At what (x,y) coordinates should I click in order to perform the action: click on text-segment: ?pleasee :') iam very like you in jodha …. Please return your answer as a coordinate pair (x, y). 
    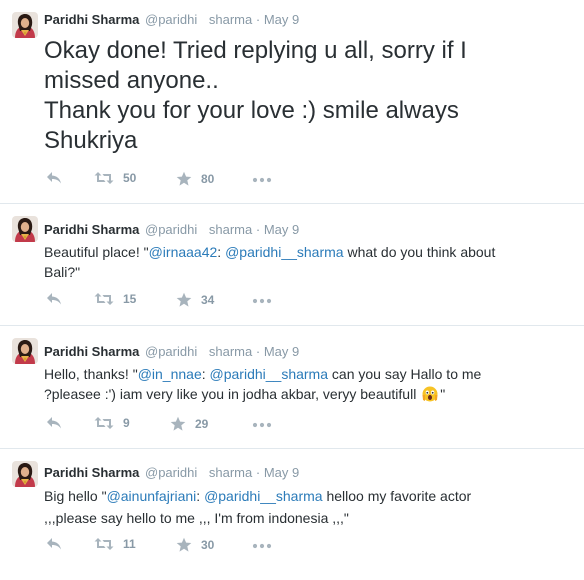
    Looking at the image, I should click on (230, 394).